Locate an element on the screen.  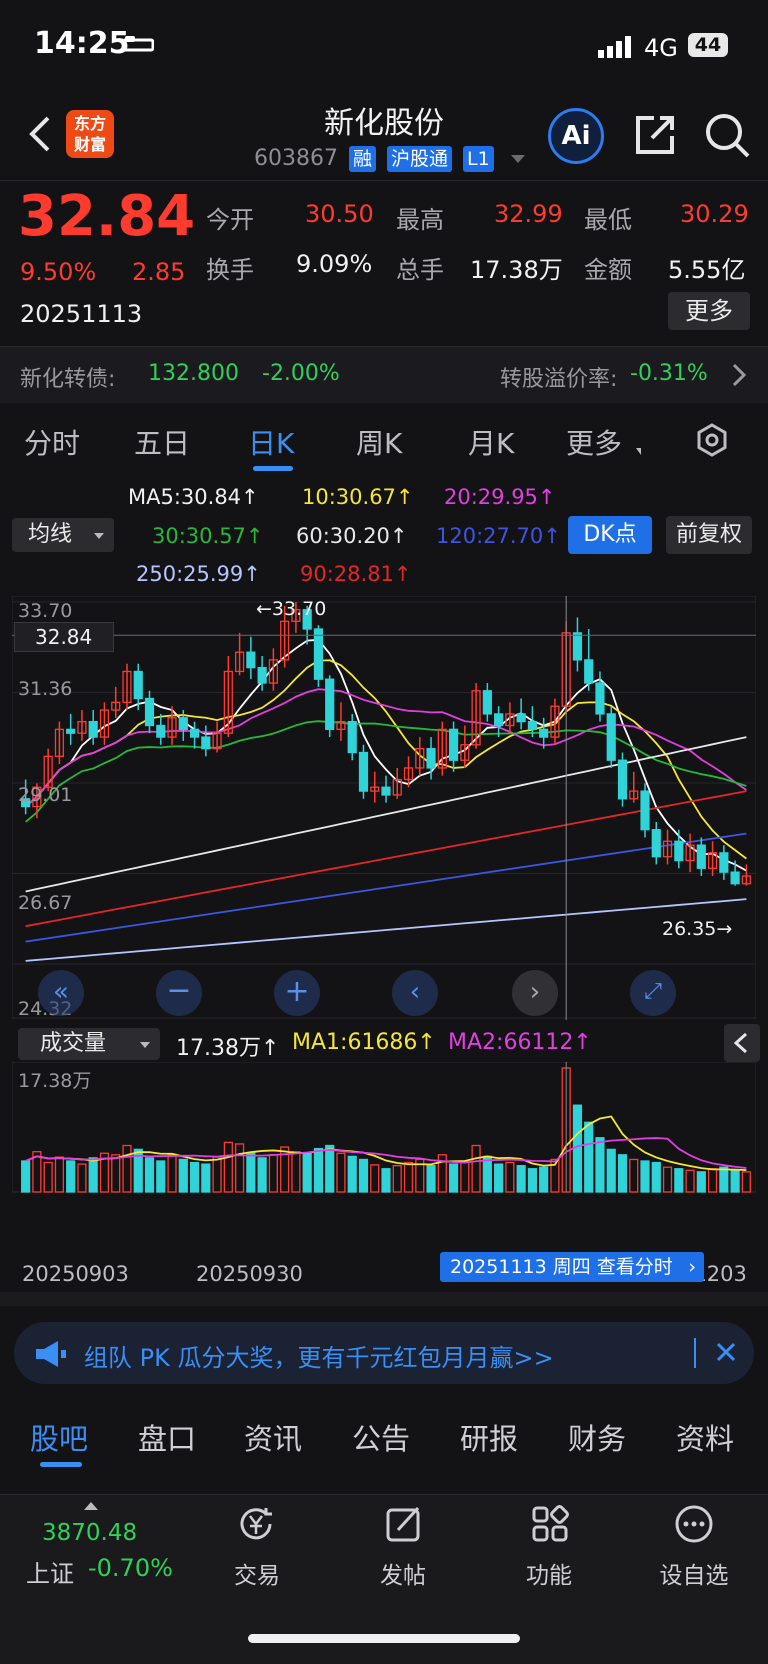
amount-label: 金额 is located at coordinates (608, 270).